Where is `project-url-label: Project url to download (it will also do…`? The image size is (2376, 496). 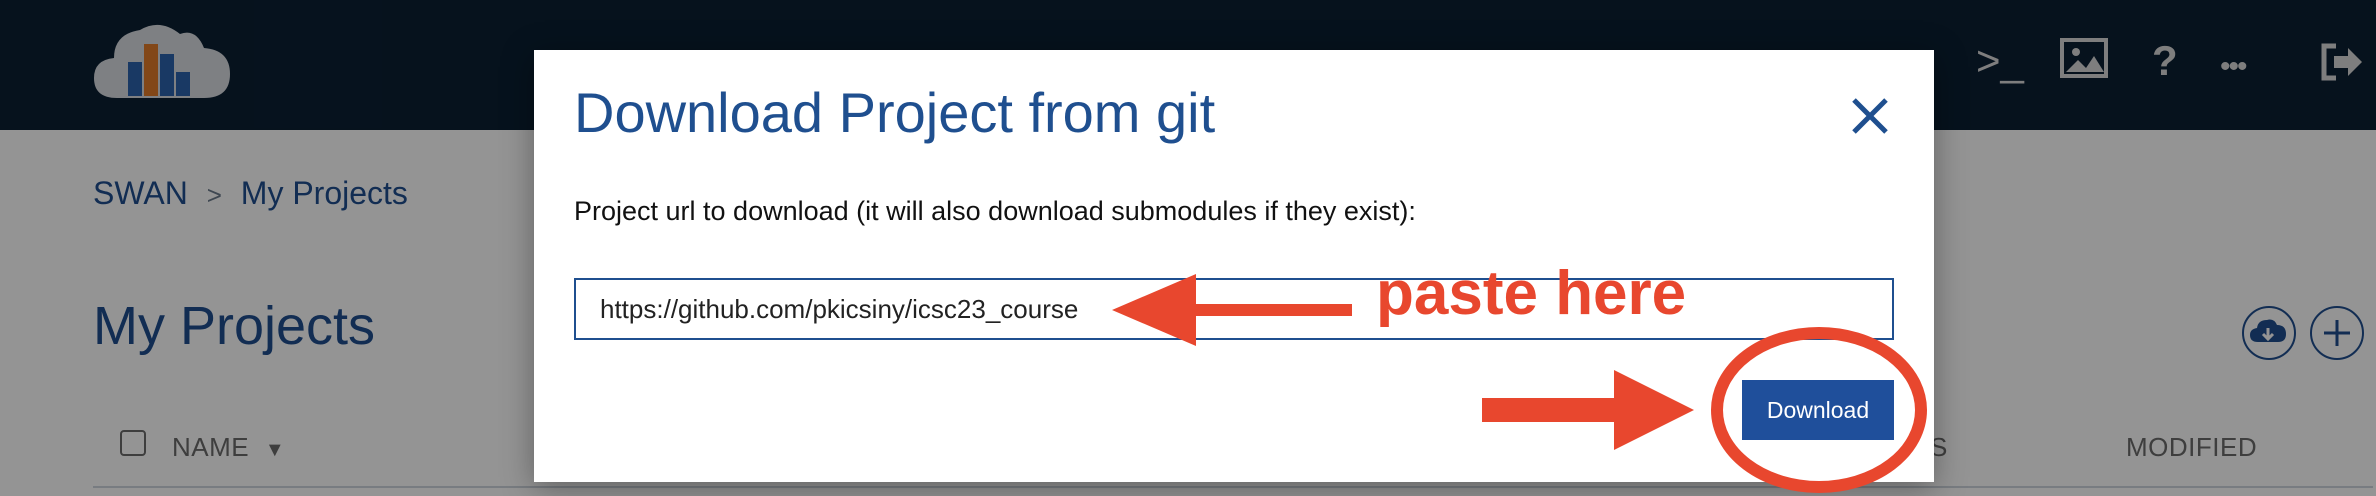
project-url-label: Project url to download (it will also do… is located at coordinates (995, 211).